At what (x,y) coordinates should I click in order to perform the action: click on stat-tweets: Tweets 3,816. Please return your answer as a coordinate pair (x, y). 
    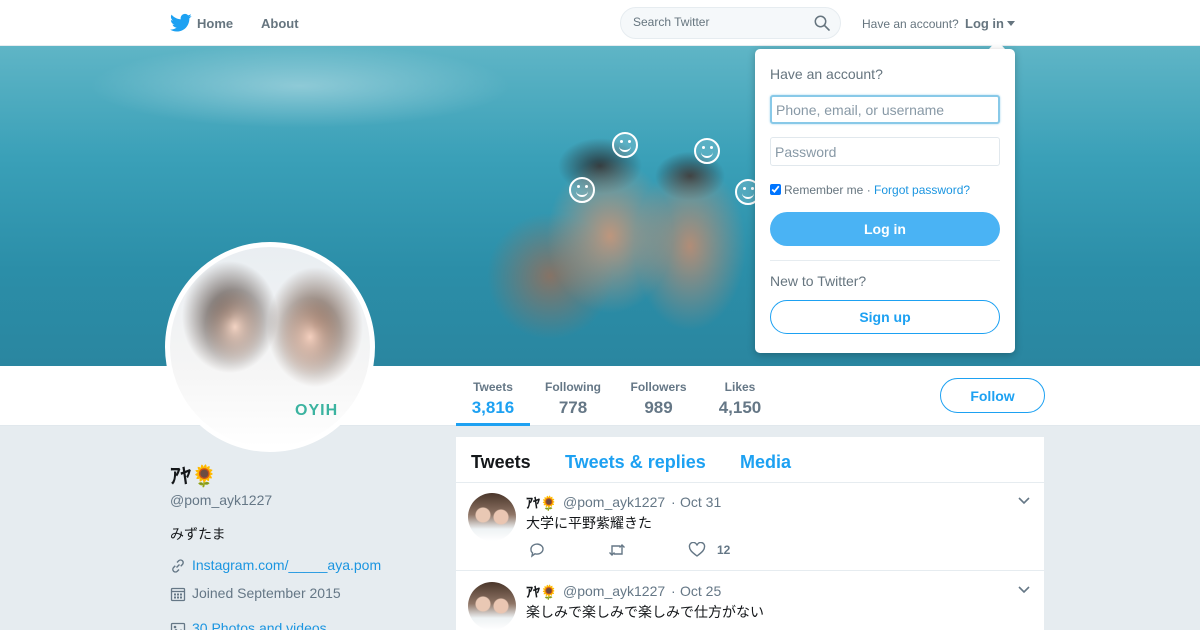
    Looking at the image, I should click on (493, 399).